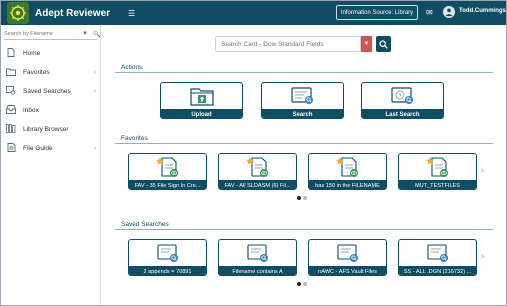 Image resolution: width=507 pixels, height=306 pixels. I want to click on search-card-input, so click(288, 44).